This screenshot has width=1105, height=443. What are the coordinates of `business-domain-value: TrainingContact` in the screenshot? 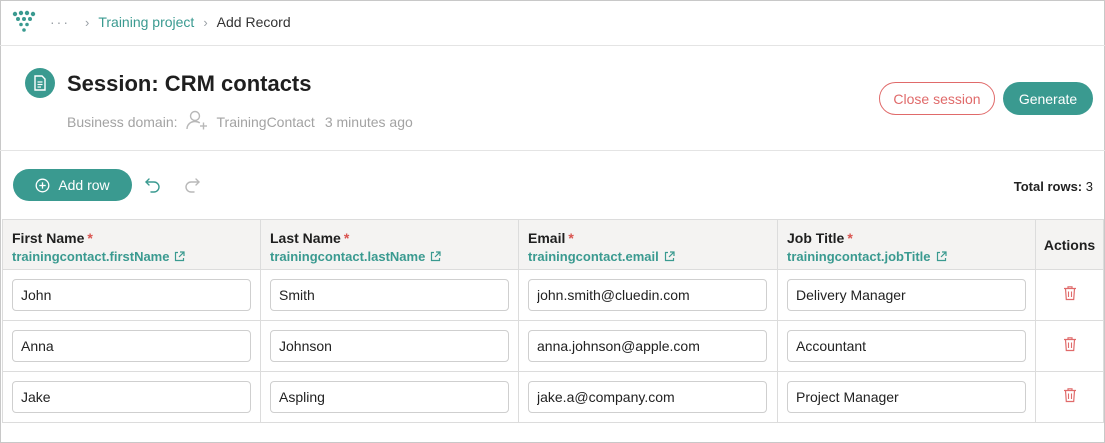 It's located at (265, 121).